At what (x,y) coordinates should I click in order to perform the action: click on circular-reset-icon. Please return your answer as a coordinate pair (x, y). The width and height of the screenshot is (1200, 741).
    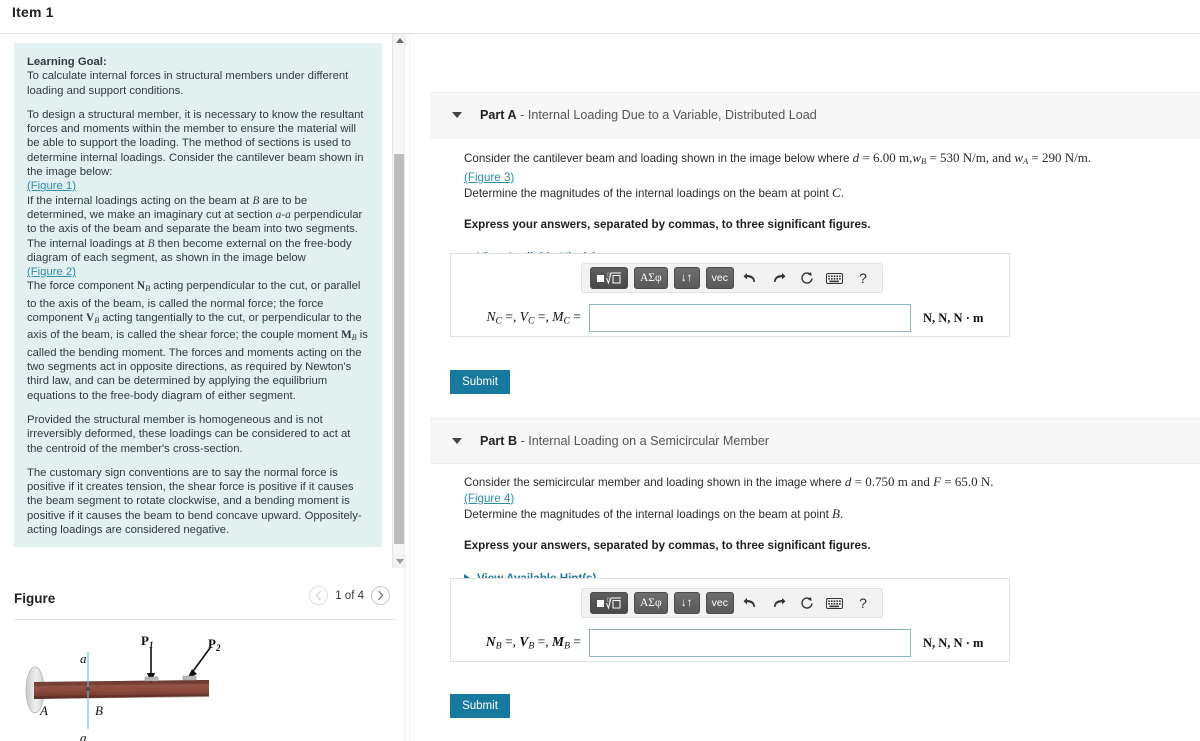
    Looking at the image, I should click on (807, 278).